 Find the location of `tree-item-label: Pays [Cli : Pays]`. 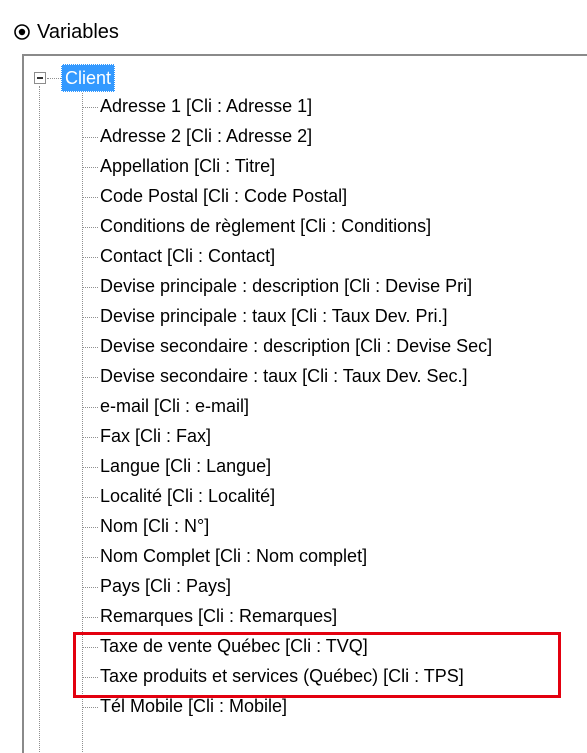

tree-item-label: Pays [Cli : Pays] is located at coordinates (166, 586).